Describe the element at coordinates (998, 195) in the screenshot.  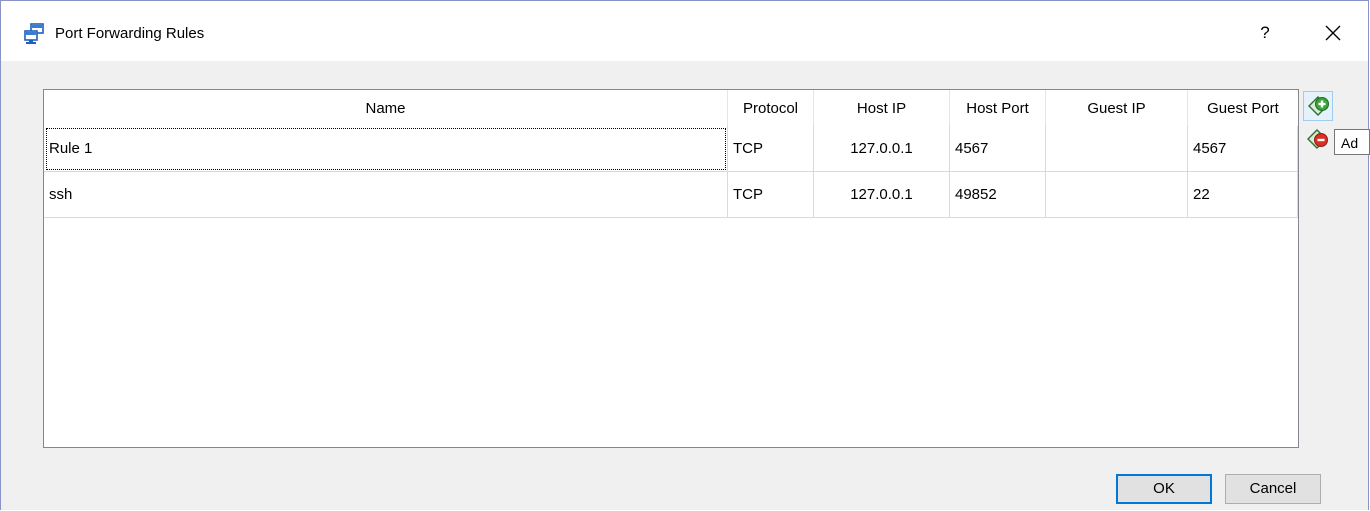
I see `cell-host-port: 49852` at that location.